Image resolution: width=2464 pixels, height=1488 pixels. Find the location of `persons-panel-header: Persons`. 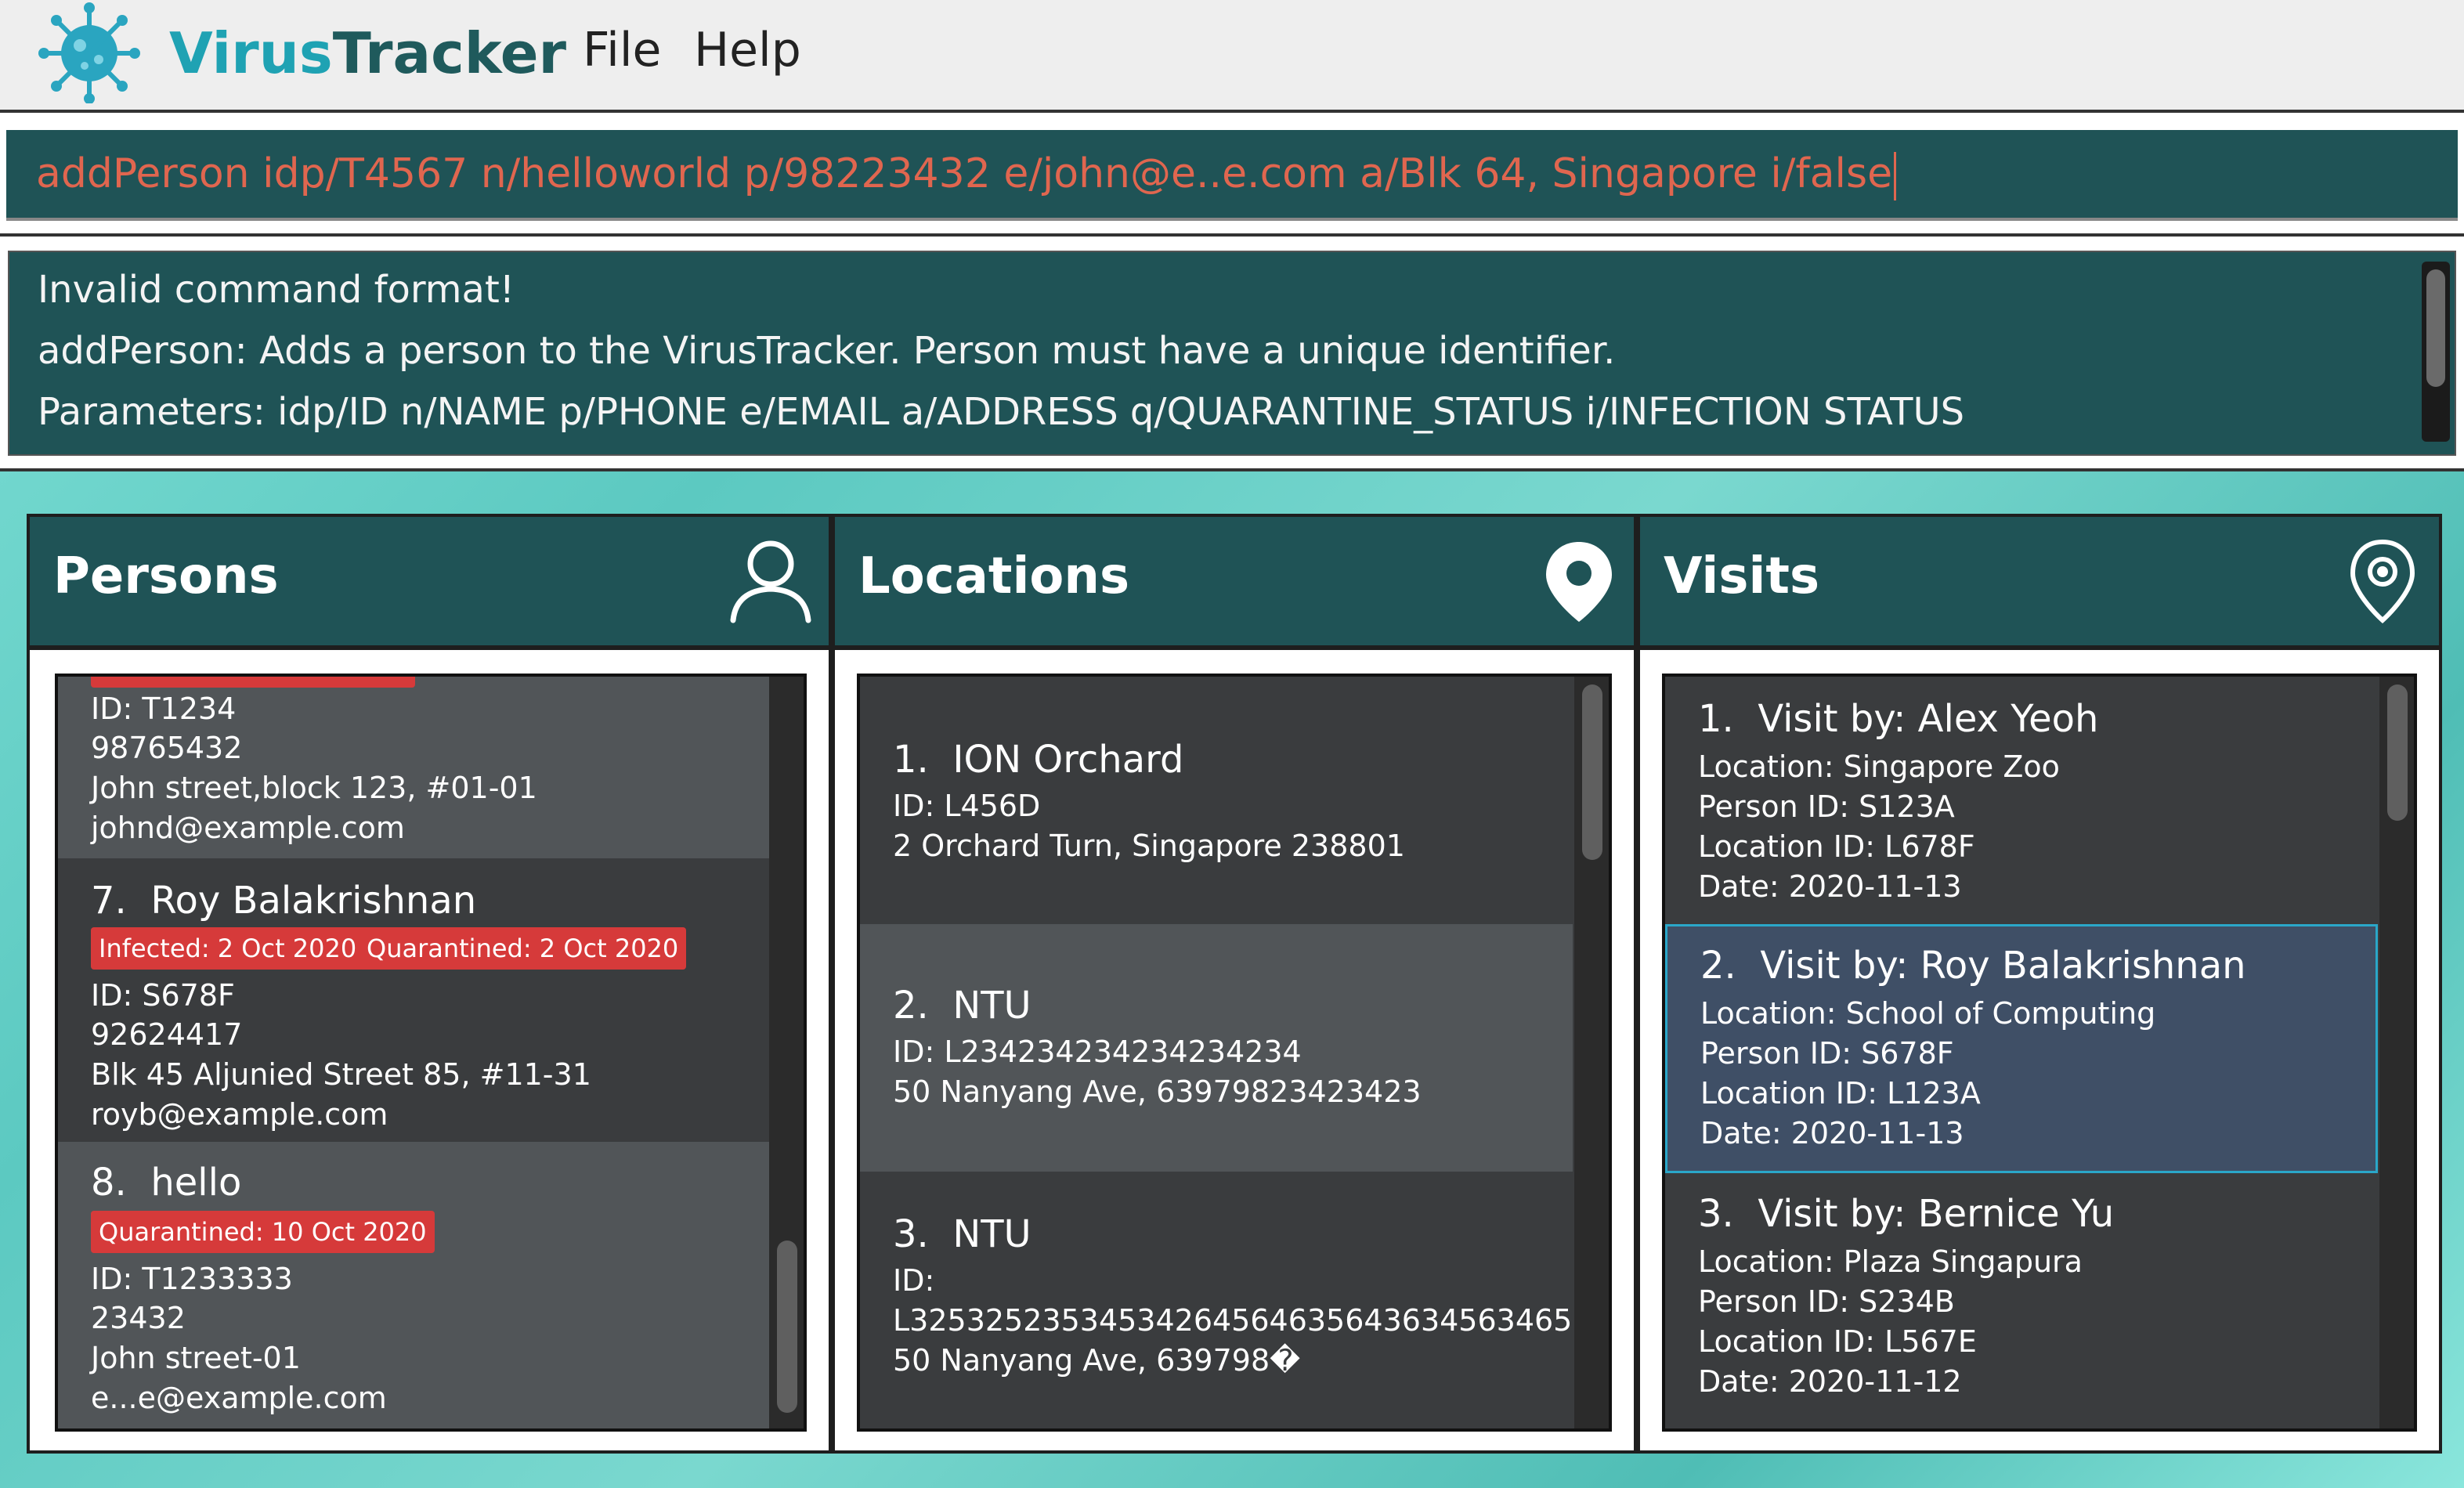

persons-panel-header: Persons is located at coordinates (429, 583).